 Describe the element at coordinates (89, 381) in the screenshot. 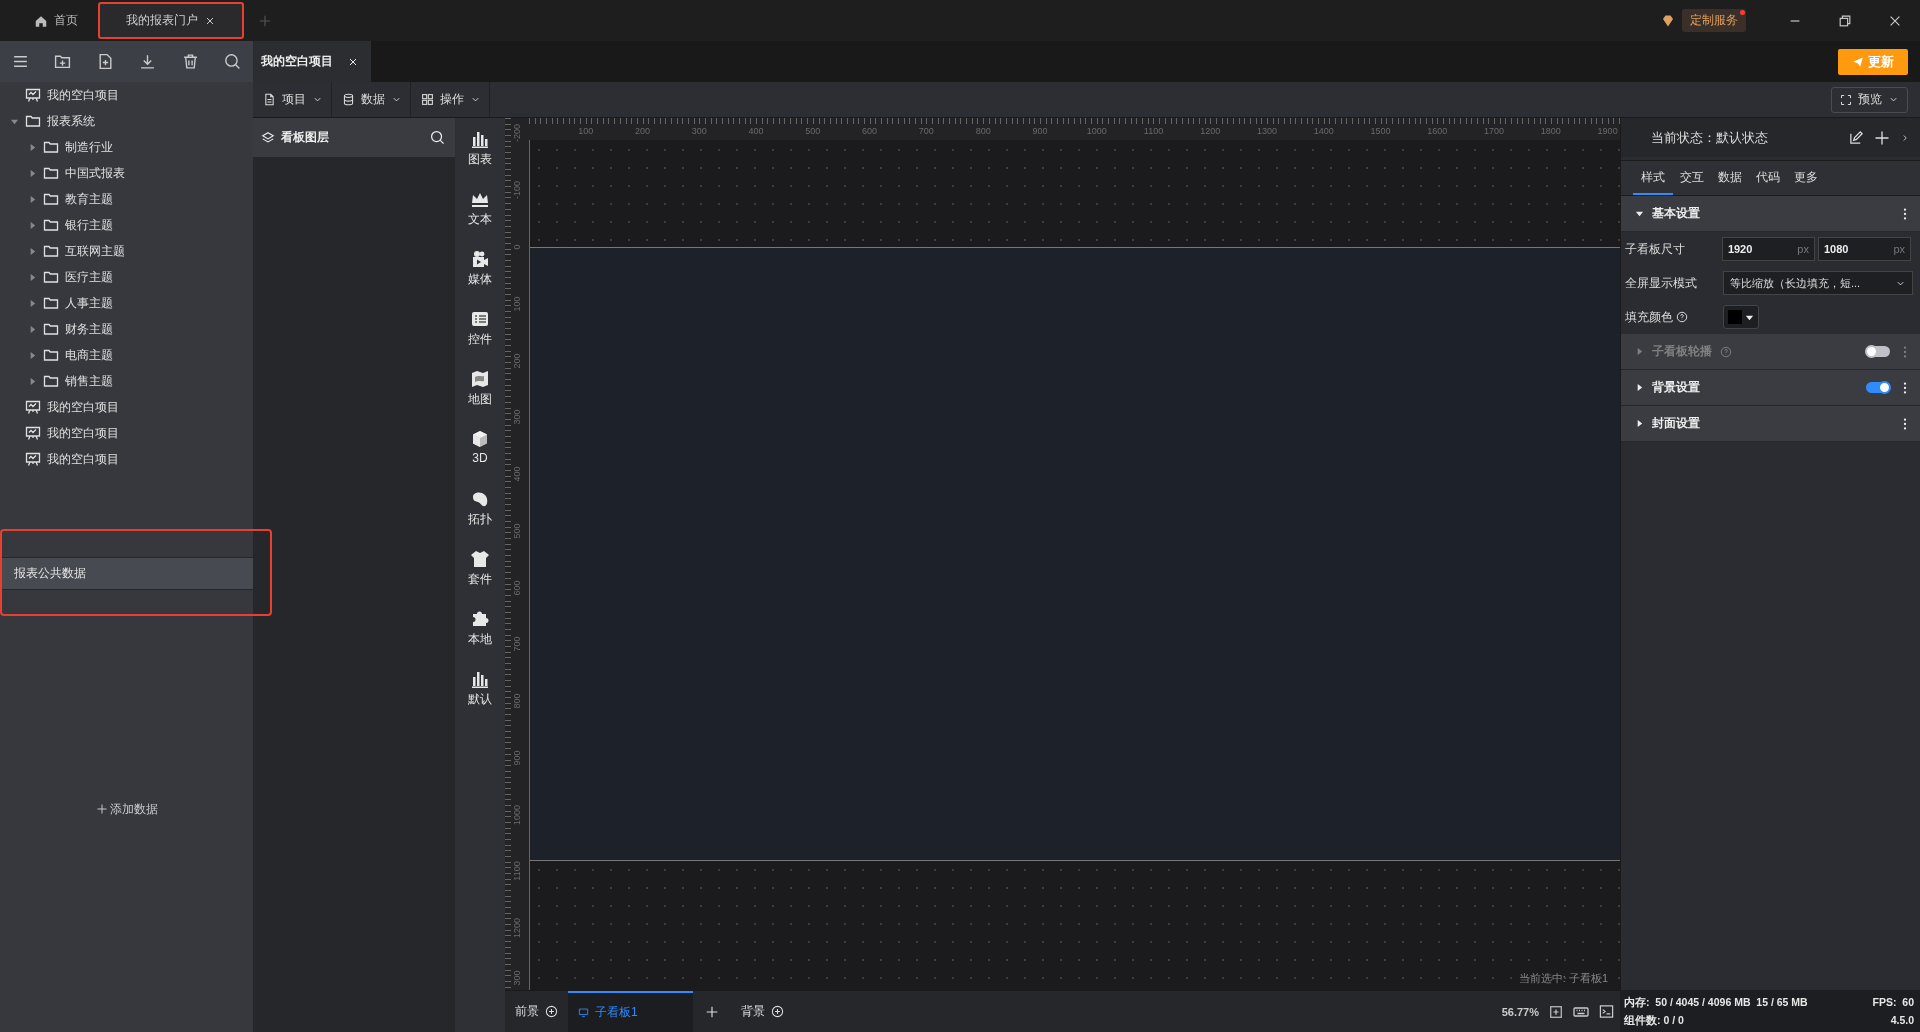

I see `tree-item: 销售主题` at that location.